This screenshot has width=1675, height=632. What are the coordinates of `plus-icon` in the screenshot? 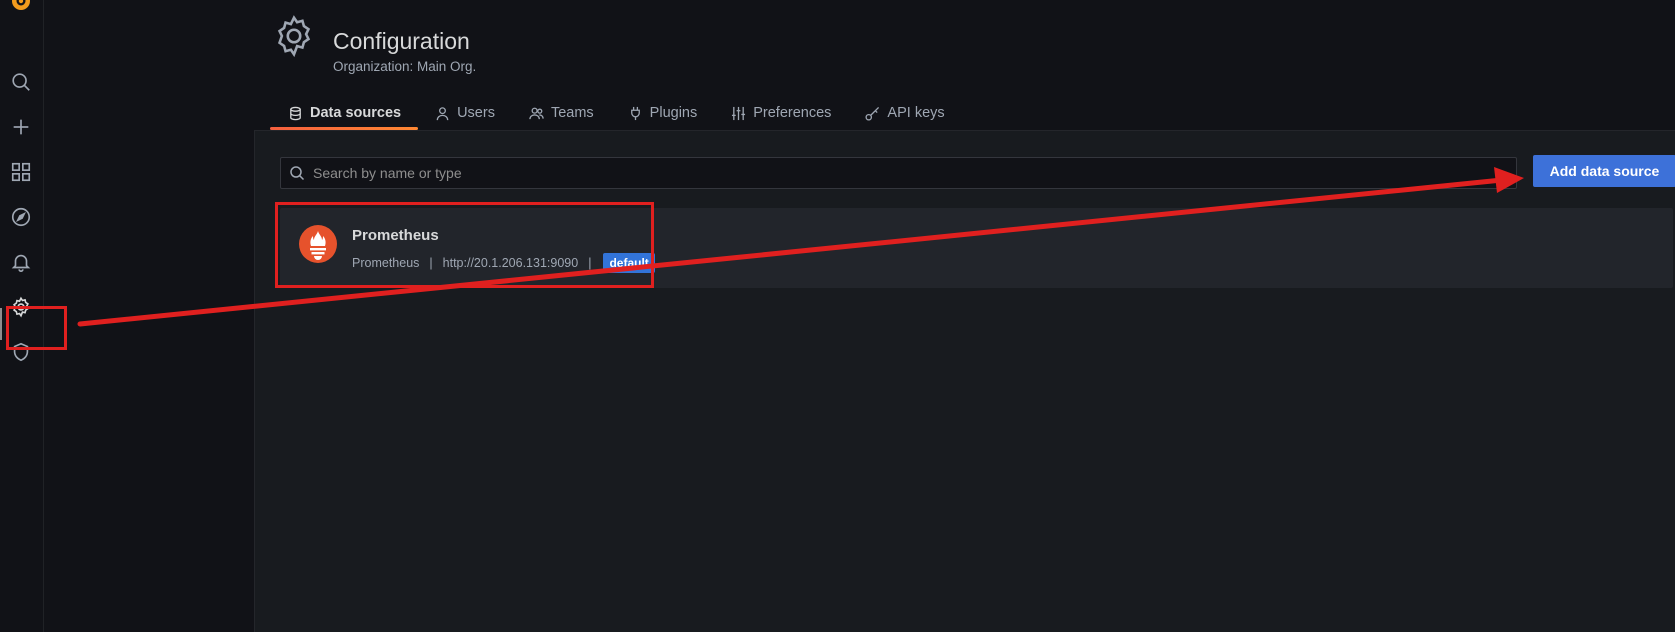 It's located at (21, 127).